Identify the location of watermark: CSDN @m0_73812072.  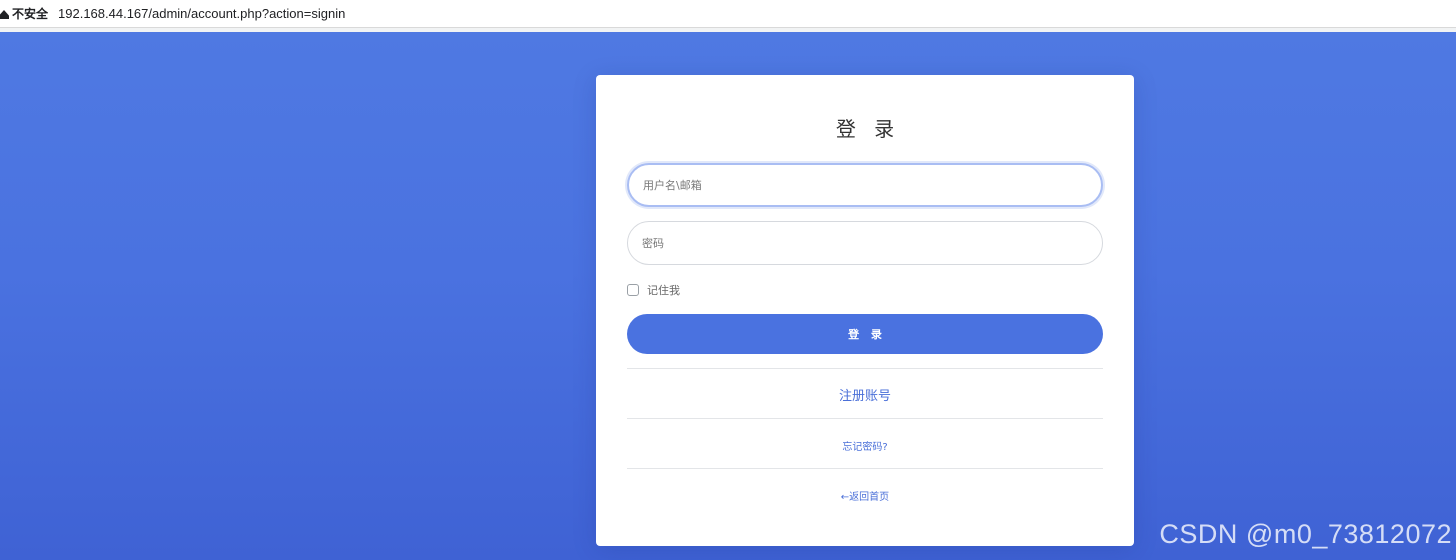
(1305, 534).